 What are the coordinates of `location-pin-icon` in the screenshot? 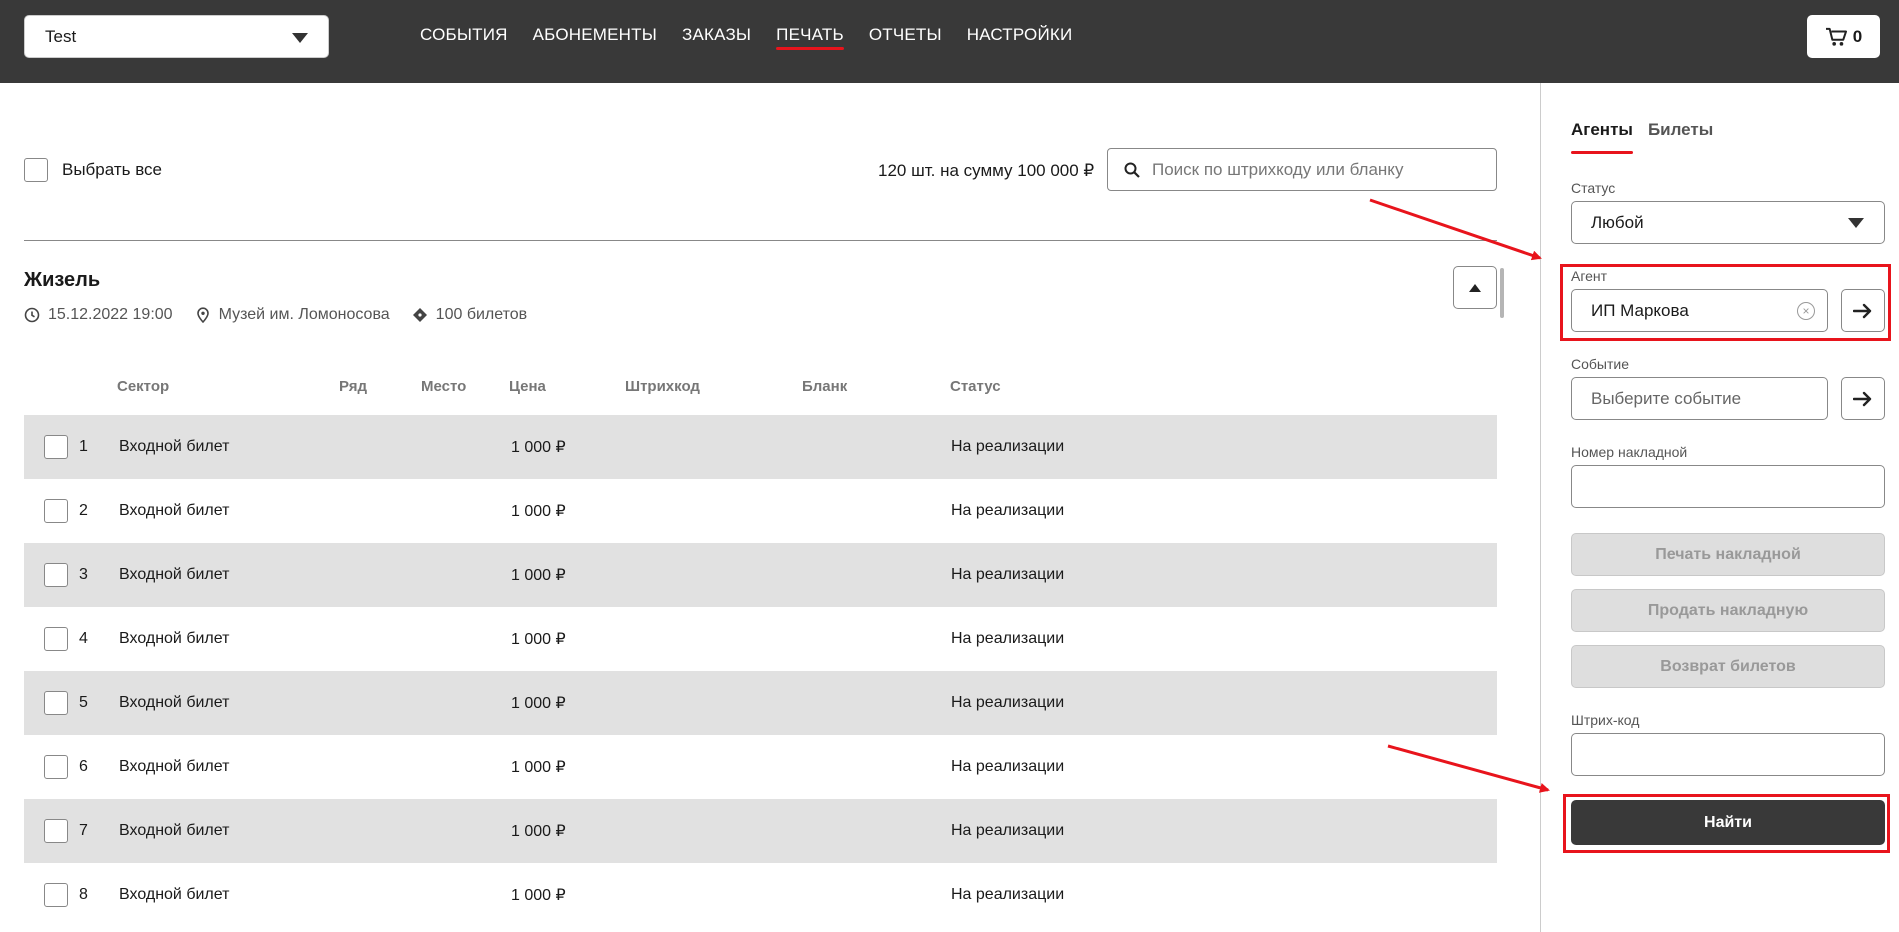 It's located at (202, 315).